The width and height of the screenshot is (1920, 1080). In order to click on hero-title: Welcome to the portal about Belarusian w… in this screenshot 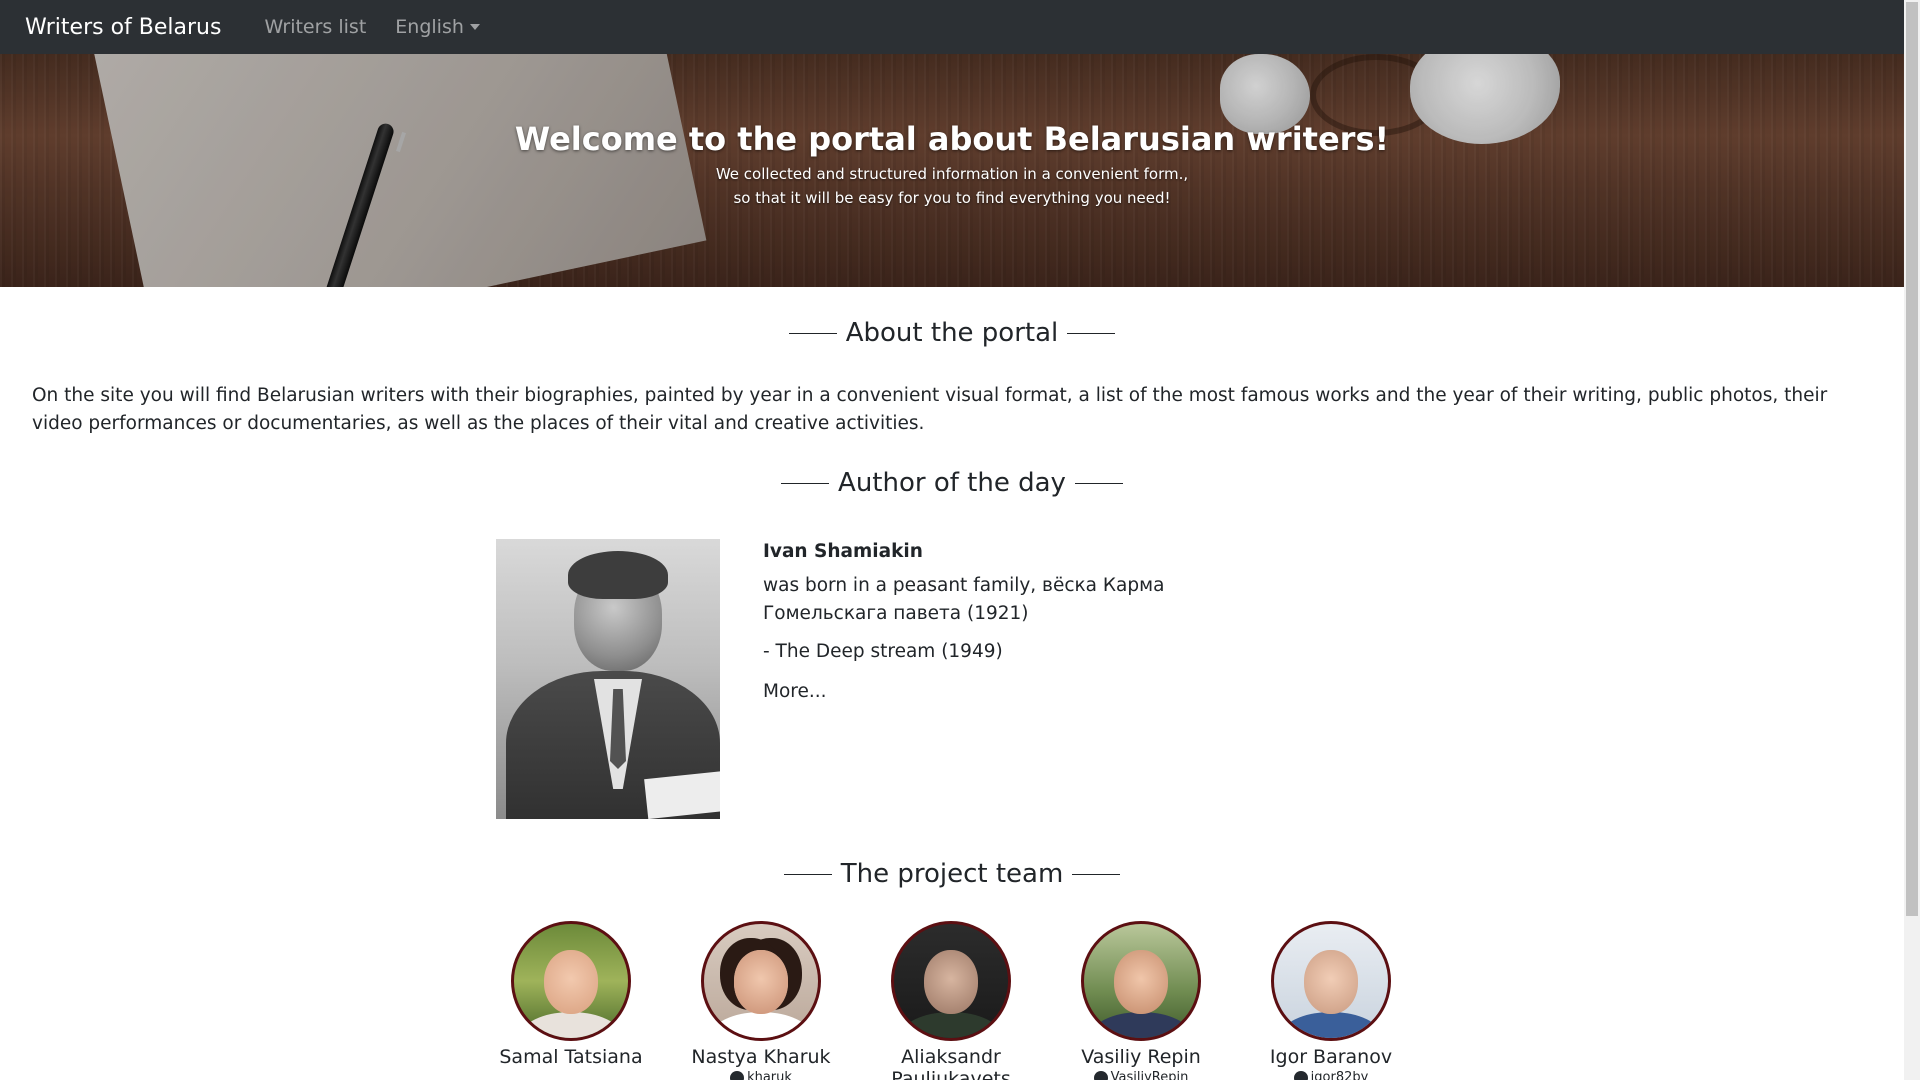, I will do `click(952, 139)`.